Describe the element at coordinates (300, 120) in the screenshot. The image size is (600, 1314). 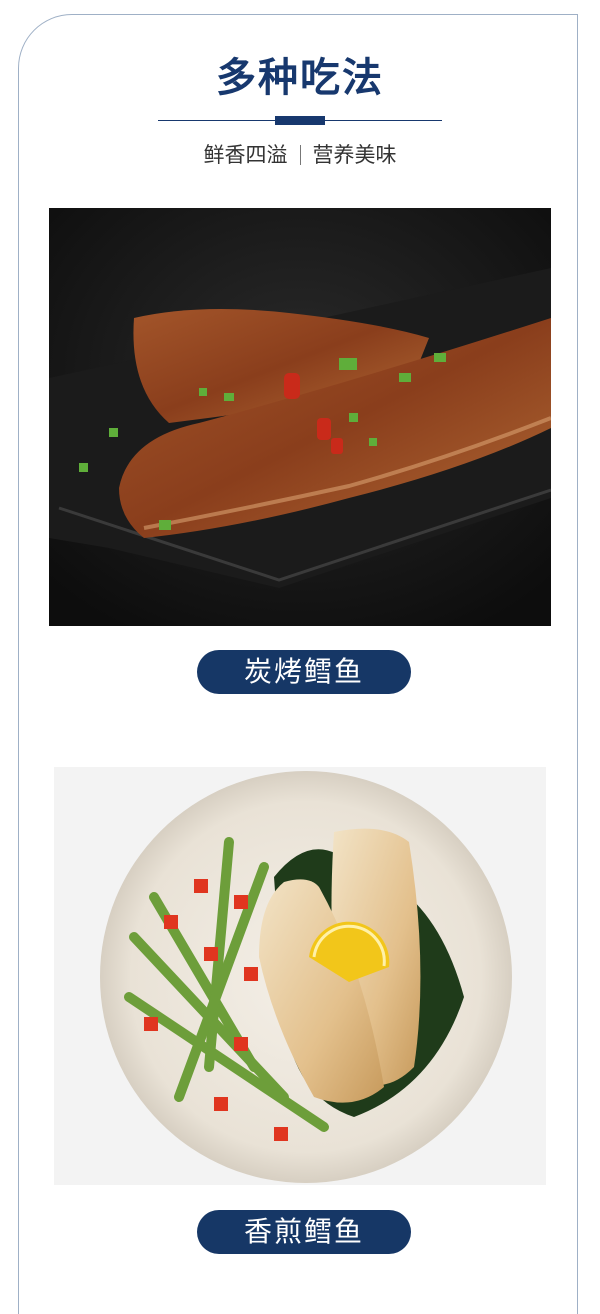
I see `title-accent-bar` at that location.